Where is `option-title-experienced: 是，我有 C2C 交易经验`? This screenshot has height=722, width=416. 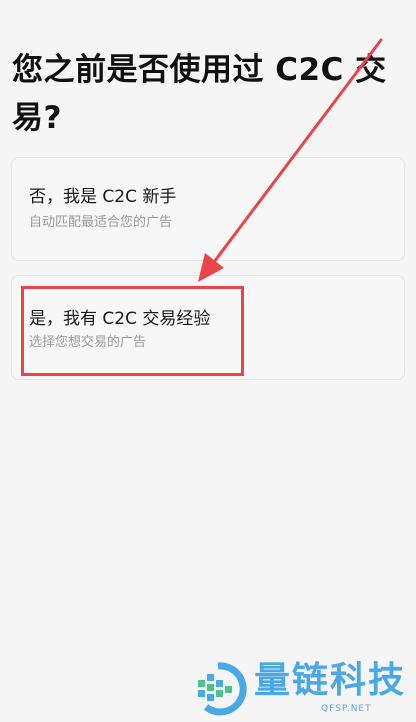
option-title-experienced: 是，我有 C2C 交易经验 is located at coordinates (120, 319).